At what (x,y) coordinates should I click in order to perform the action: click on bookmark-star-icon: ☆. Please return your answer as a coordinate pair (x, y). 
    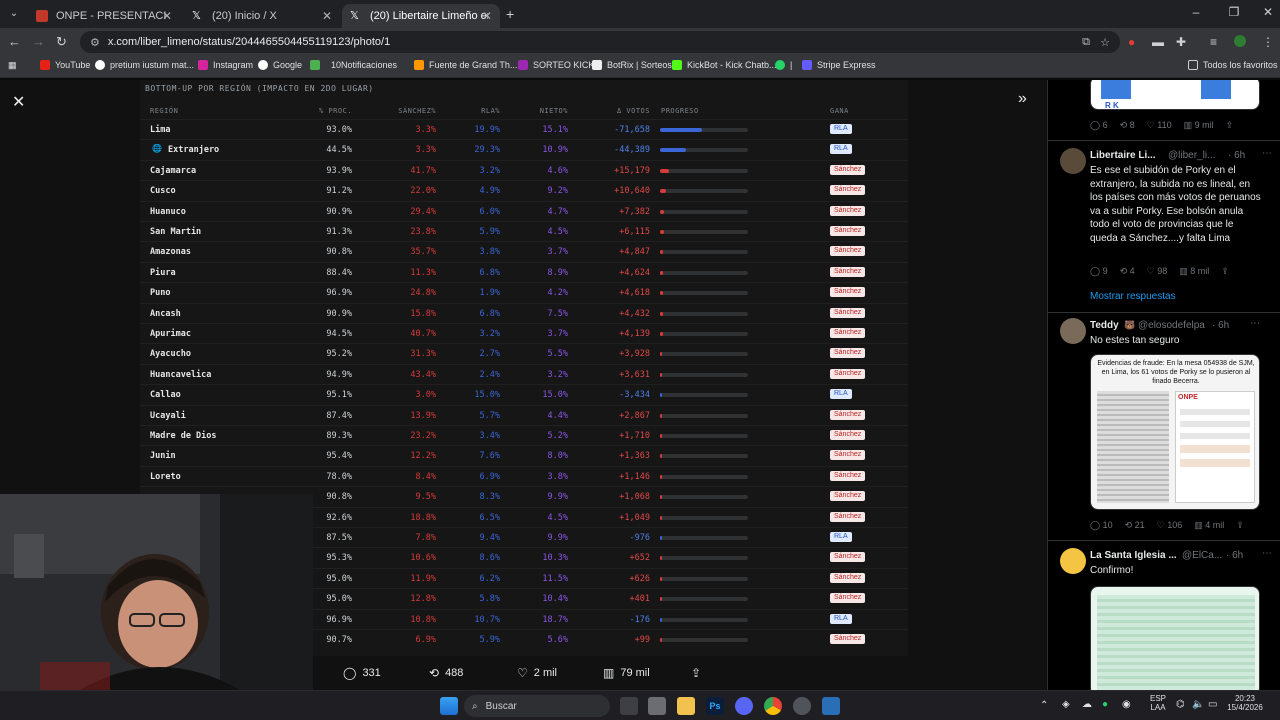
    Looking at the image, I should click on (1105, 42).